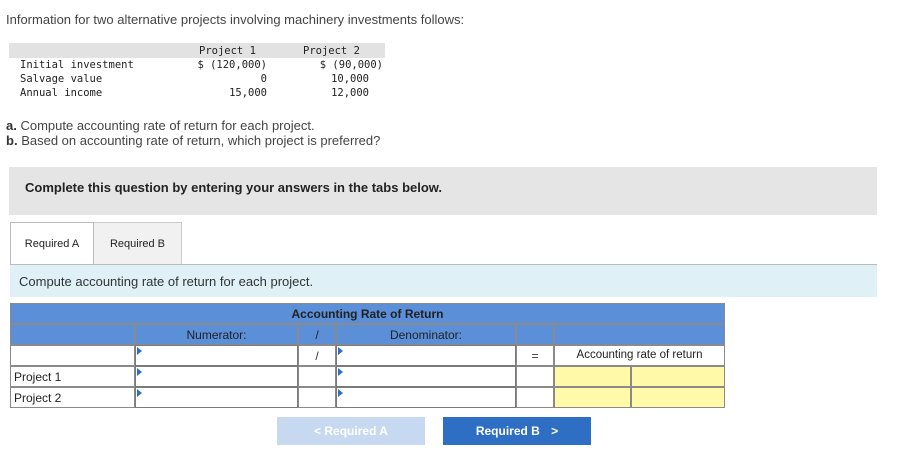 The image size is (901, 454). I want to click on result-label-cell: Accounting rate of return, so click(639, 355).